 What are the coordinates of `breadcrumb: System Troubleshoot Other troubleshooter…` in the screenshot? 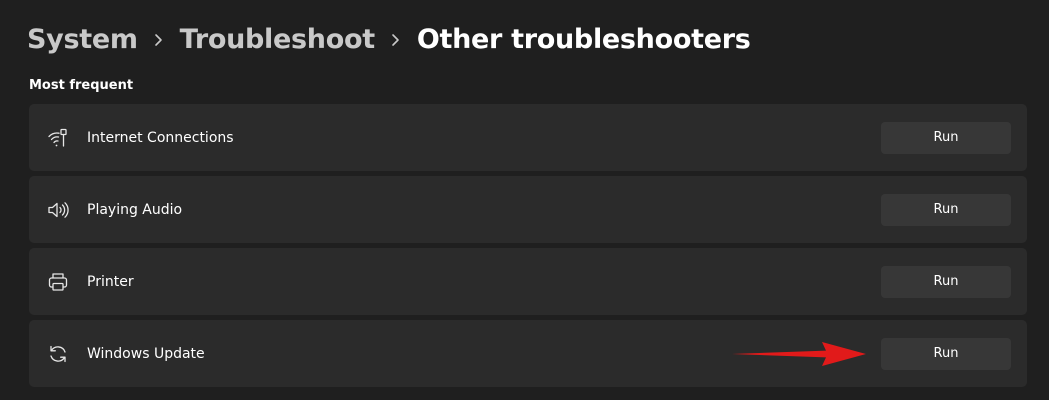 It's located at (389, 40).